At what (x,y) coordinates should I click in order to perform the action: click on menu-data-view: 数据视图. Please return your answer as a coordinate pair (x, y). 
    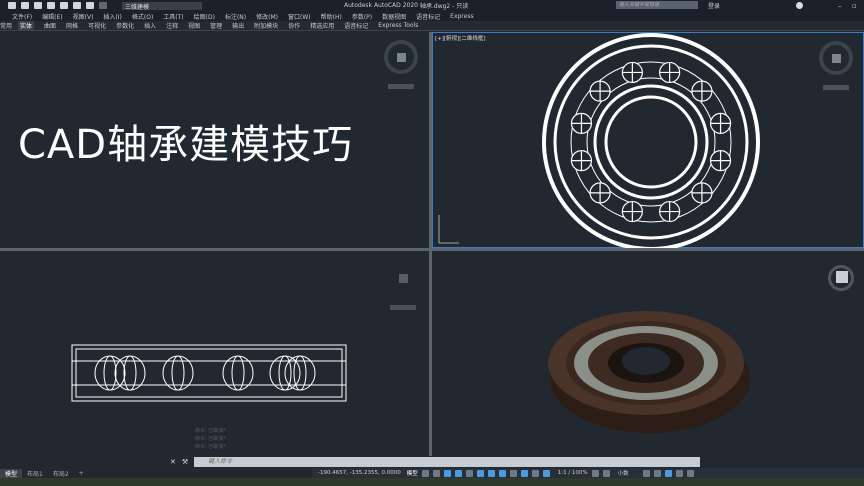
    Looking at the image, I should click on (394, 16).